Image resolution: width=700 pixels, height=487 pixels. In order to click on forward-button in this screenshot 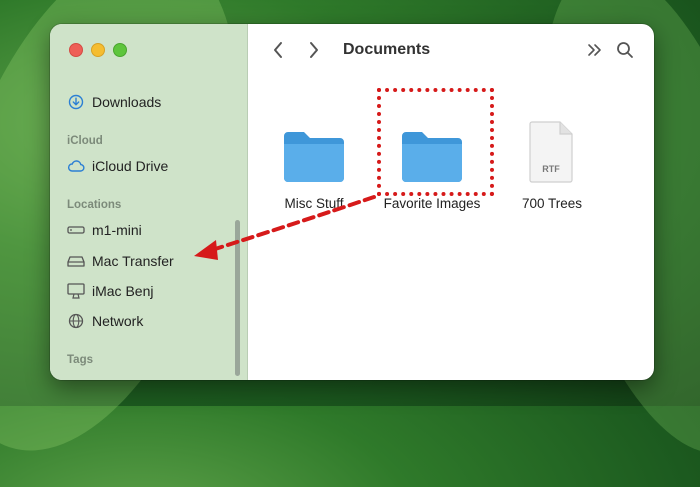, I will do `click(314, 50)`.